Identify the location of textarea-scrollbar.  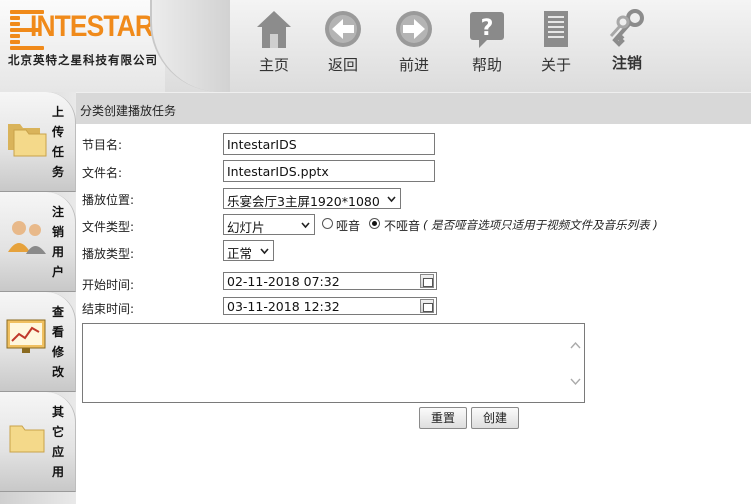
(575, 363).